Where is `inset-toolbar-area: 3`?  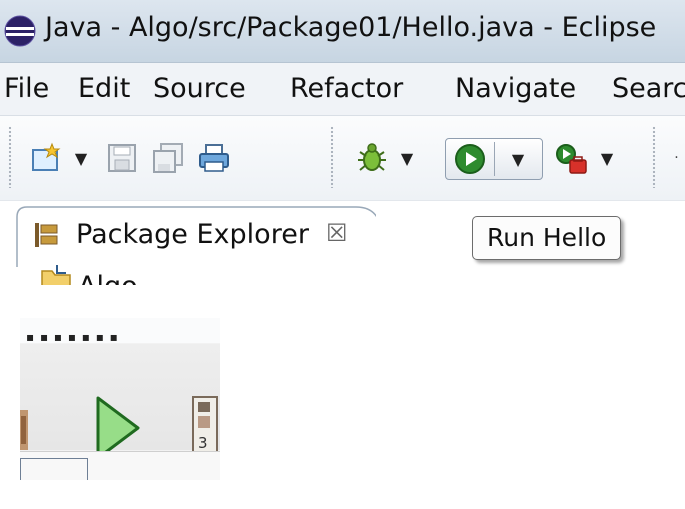
inset-toolbar-area: 3 is located at coordinates (120, 402).